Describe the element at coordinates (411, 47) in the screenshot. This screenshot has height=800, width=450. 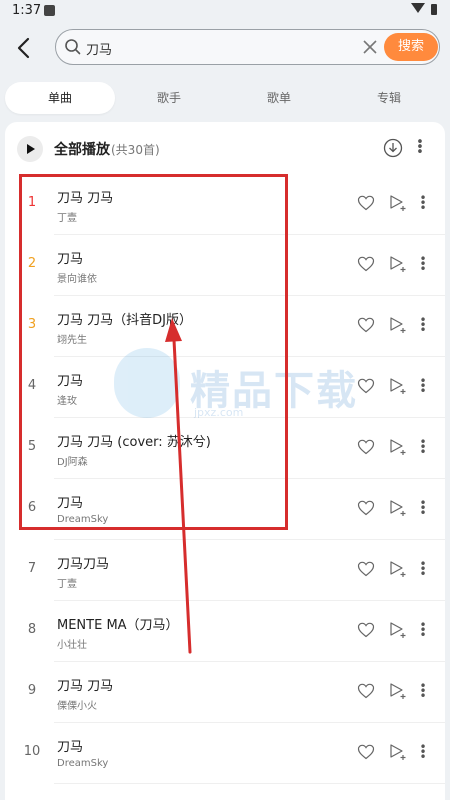
I see `search-button: 搜索` at that location.